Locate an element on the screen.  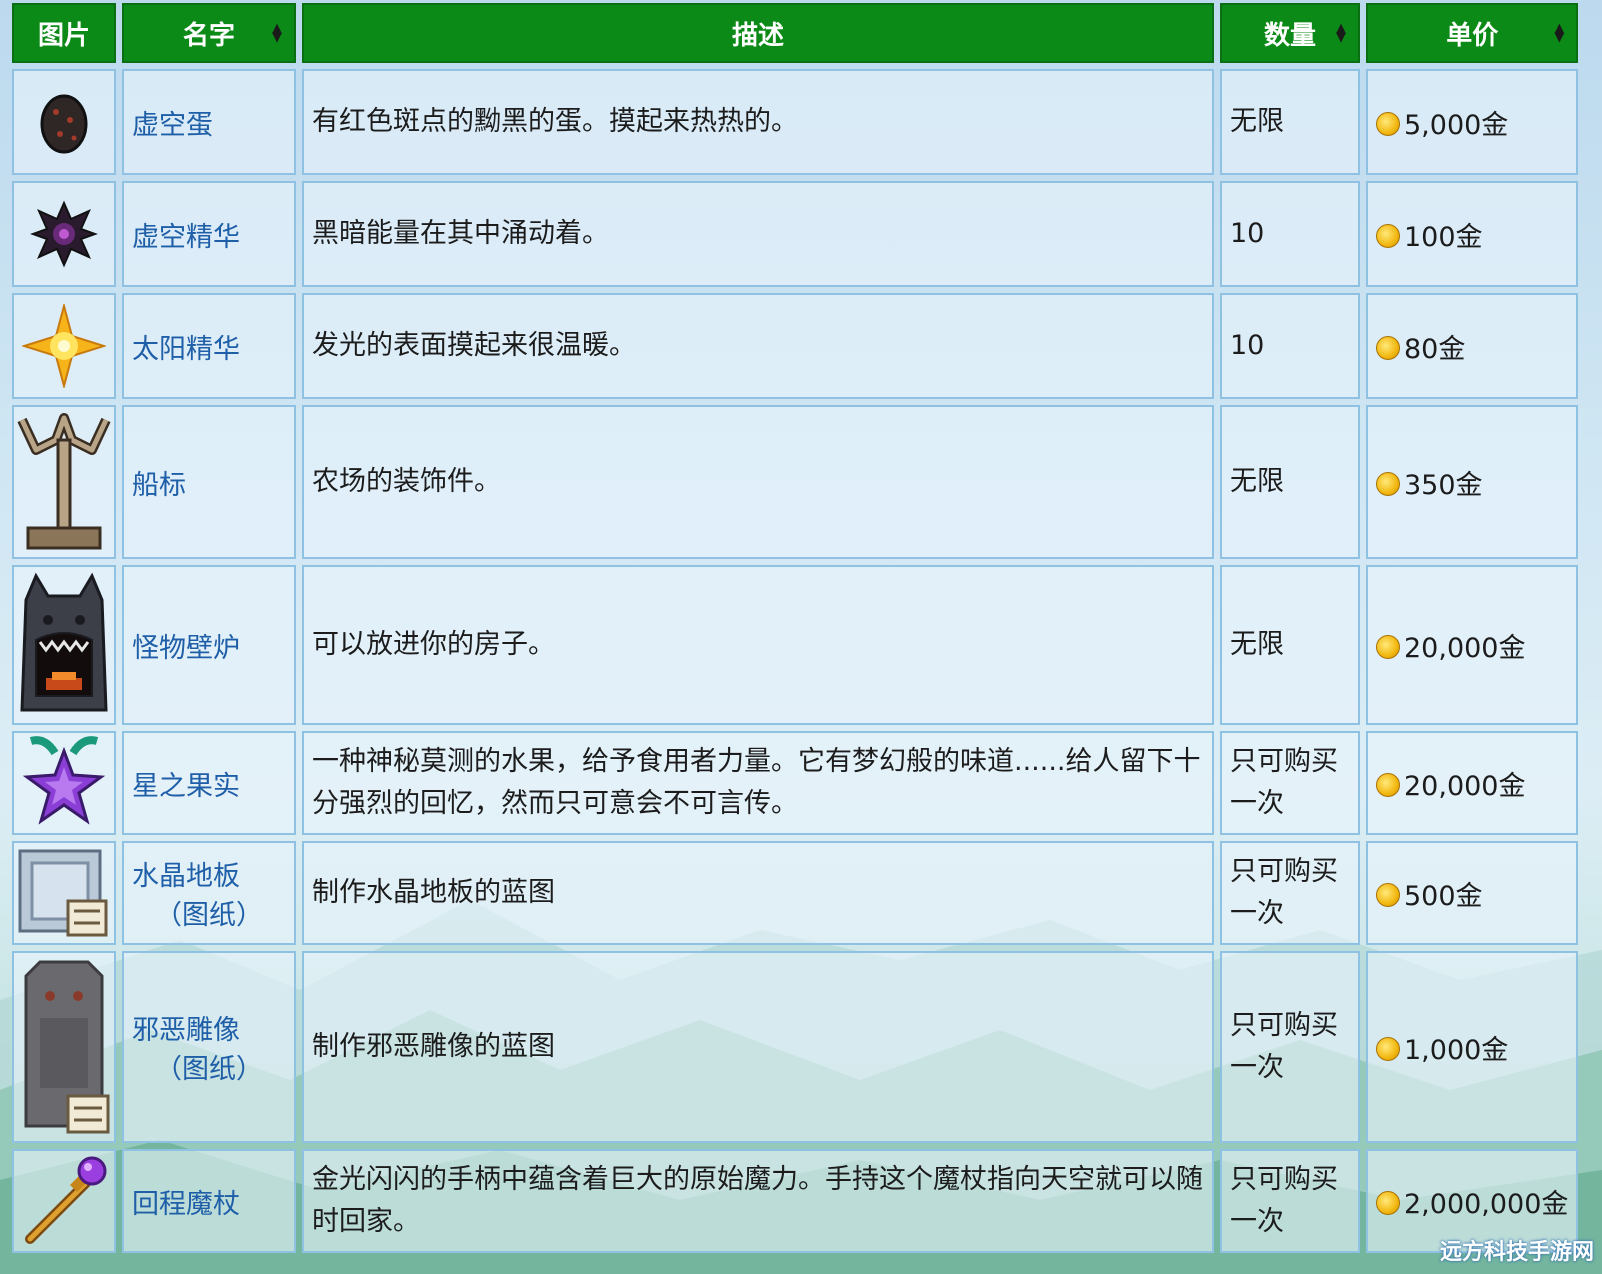
header-name: 名字 ▲ ▼ is located at coordinates (209, 33).